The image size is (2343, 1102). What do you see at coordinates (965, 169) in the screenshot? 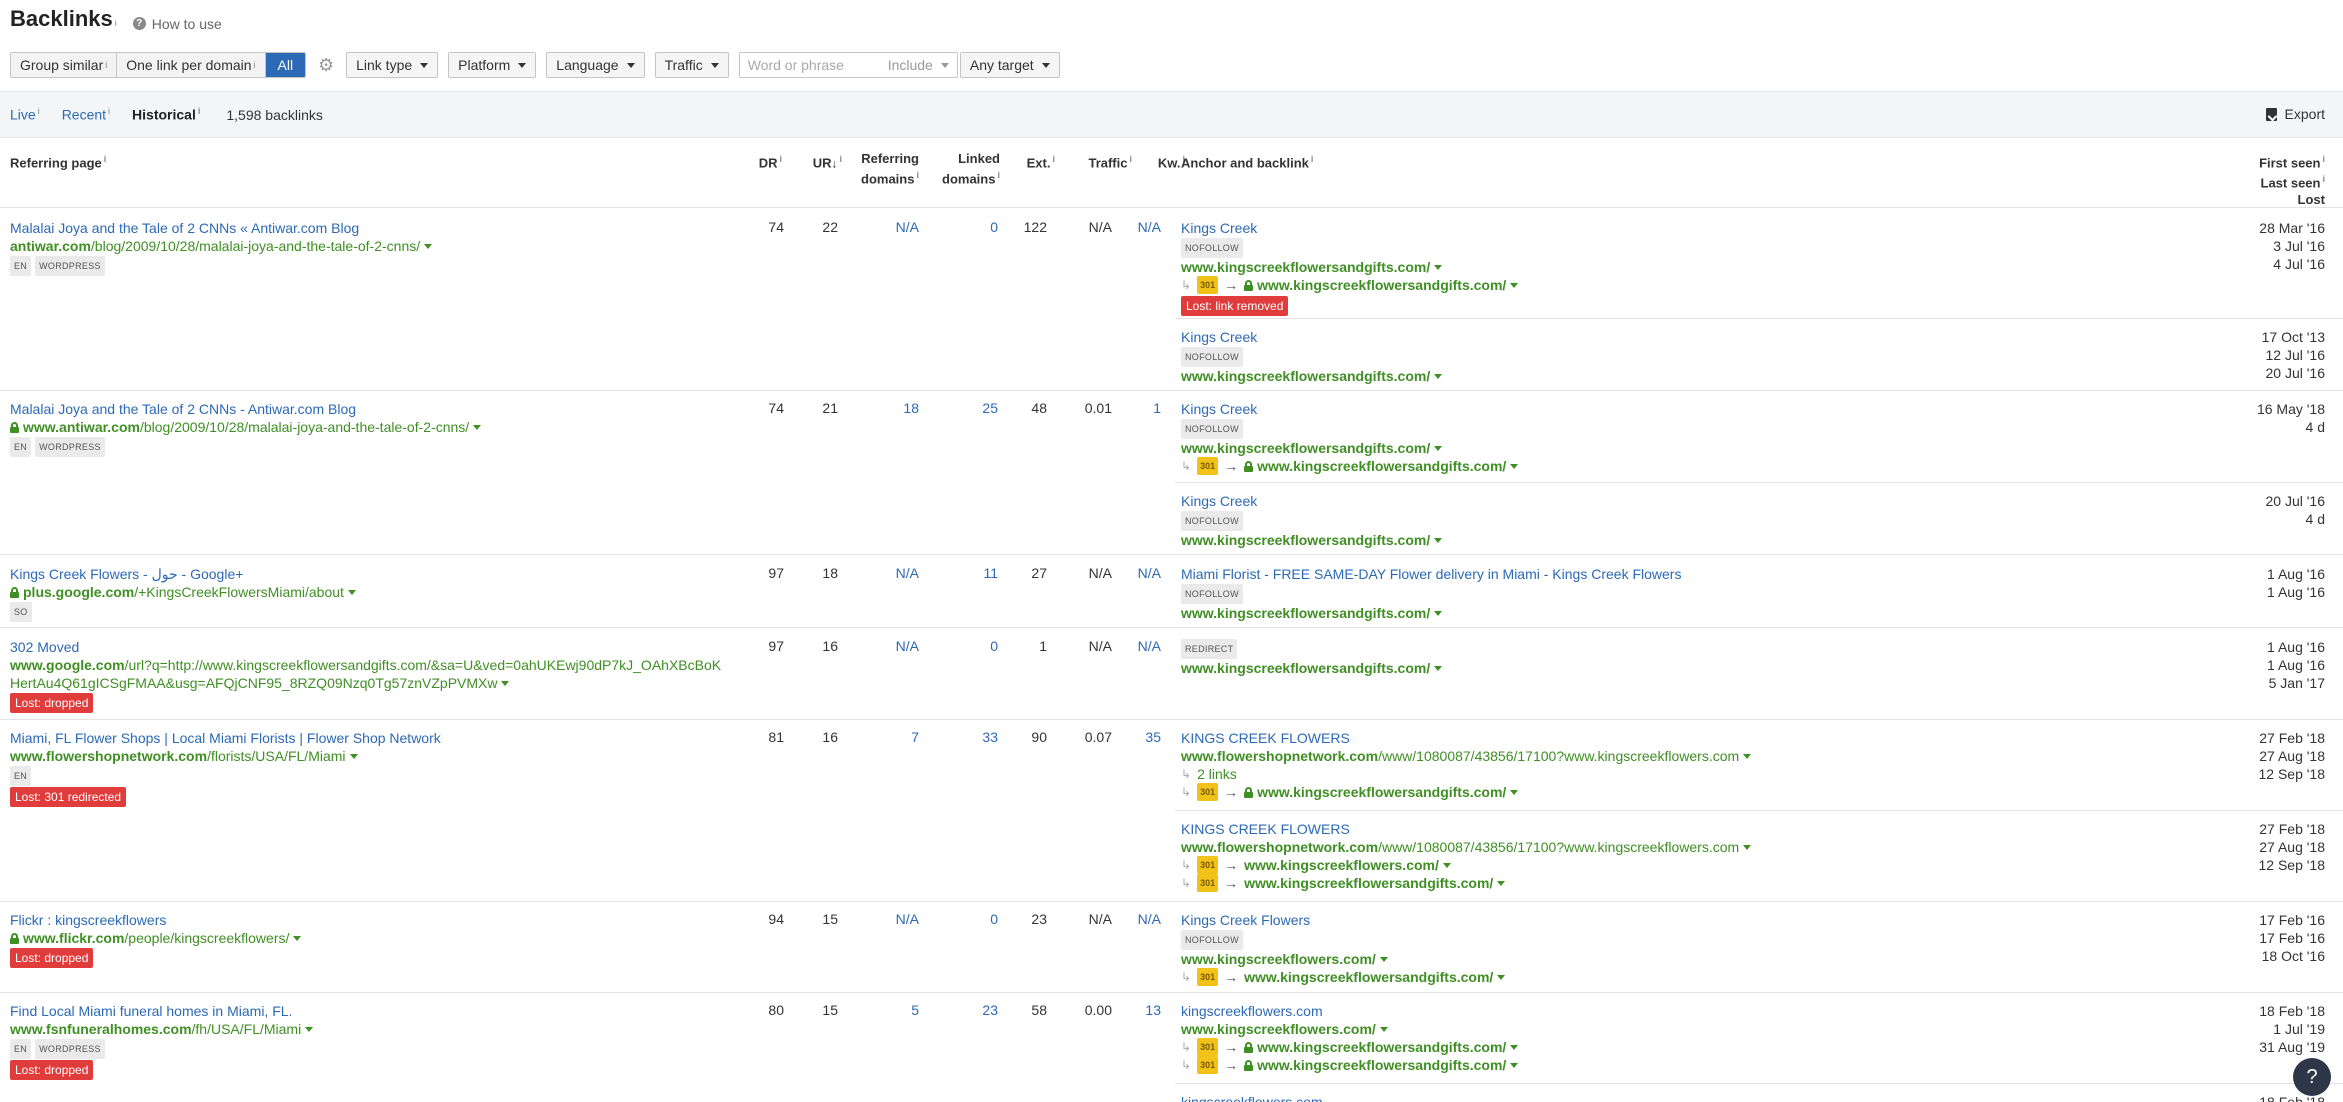
I see `col-linked-domains: Linked domains i` at bounding box center [965, 169].